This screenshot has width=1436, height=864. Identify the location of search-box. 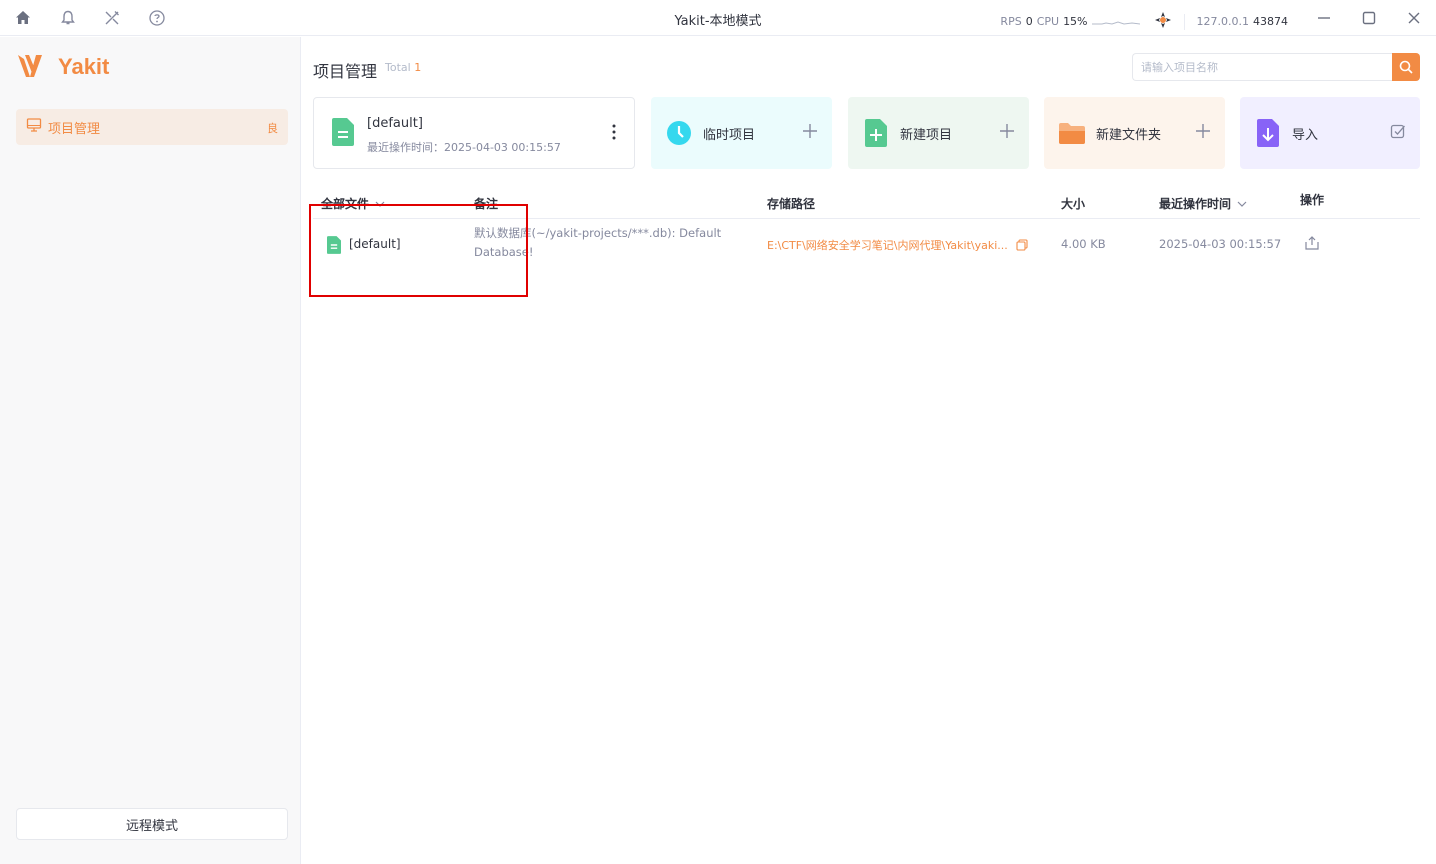
(1276, 67).